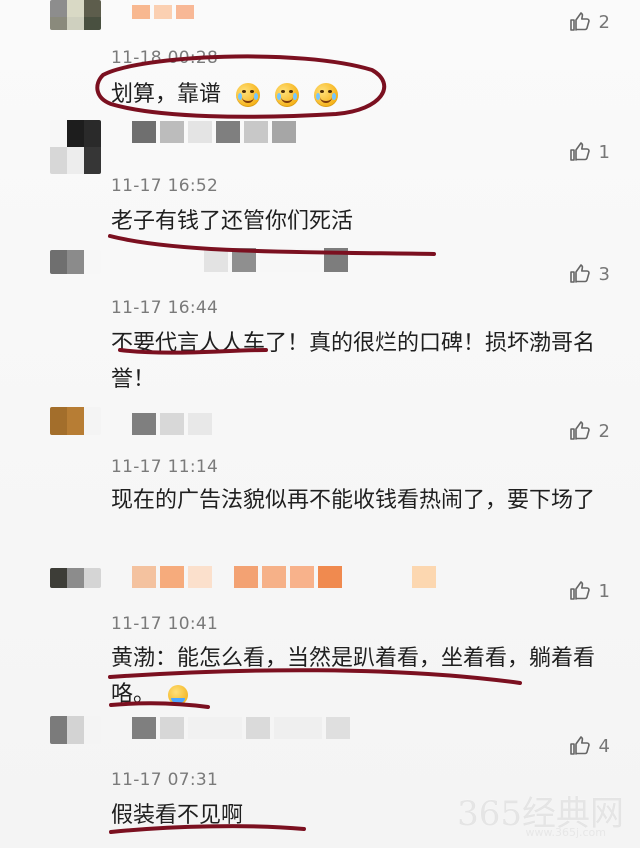 The height and width of the screenshot is (848, 640). What do you see at coordinates (165, 467) in the screenshot?
I see `comment-time: 11-17 11:14` at bounding box center [165, 467].